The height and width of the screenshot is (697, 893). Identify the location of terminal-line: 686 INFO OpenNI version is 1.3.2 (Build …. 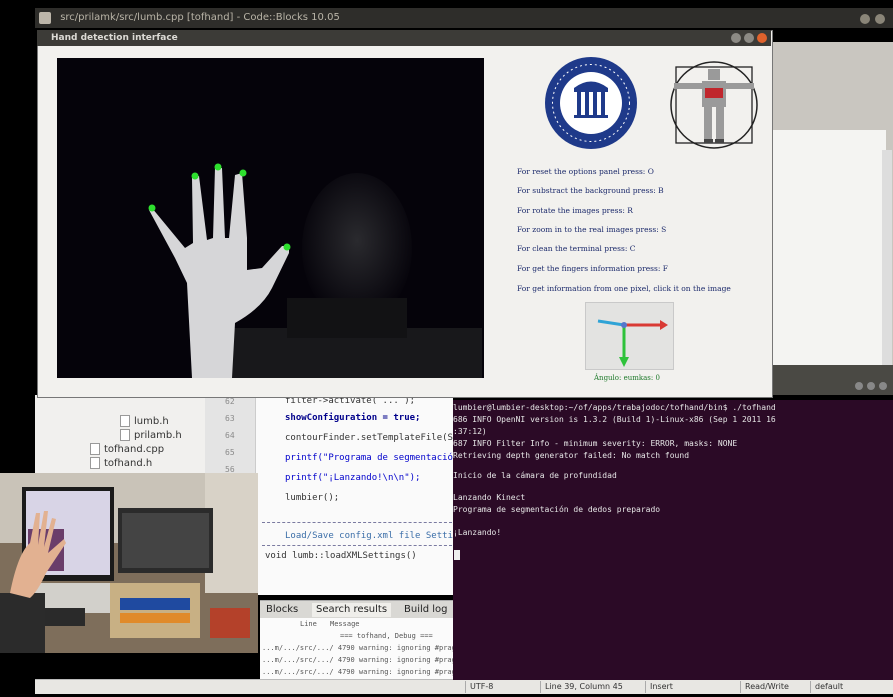
(614, 419).